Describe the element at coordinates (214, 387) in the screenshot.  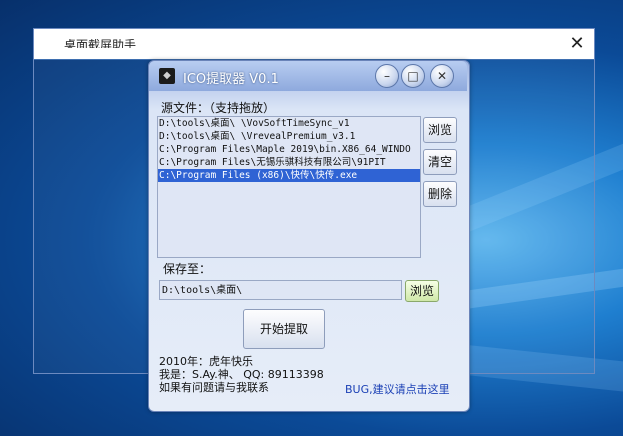
I see `info-line-contact: 如果有问题请与我联系` at that location.